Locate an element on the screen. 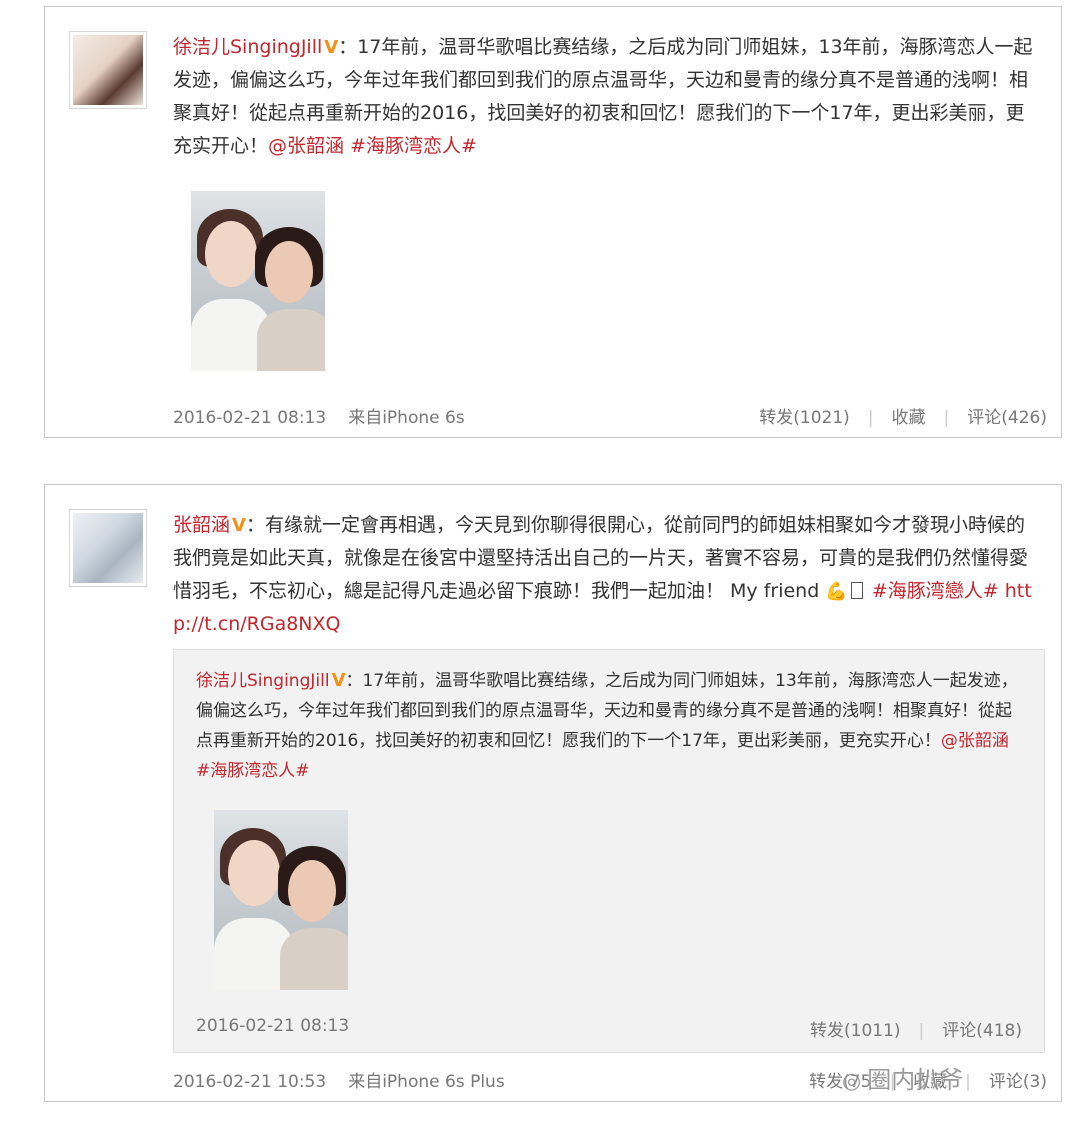 Image resolution: width=1076 pixels, height=1137 pixels. timestamp-link: 2016-02-21 10:53 is located at coordinates (249, 1082).